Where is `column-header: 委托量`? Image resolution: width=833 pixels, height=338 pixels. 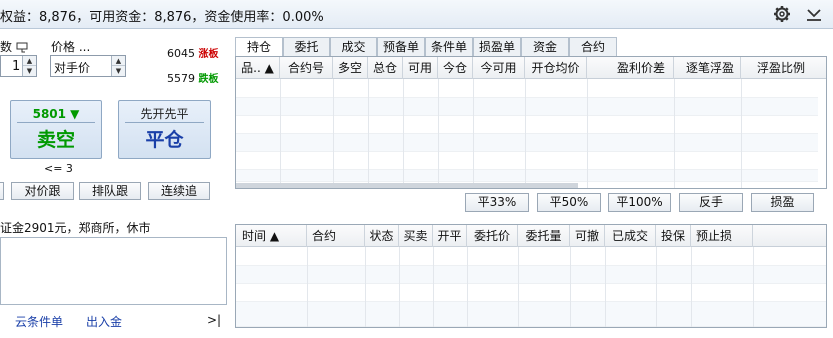
column-header: 委托量 is located at coordinates (544, 236).